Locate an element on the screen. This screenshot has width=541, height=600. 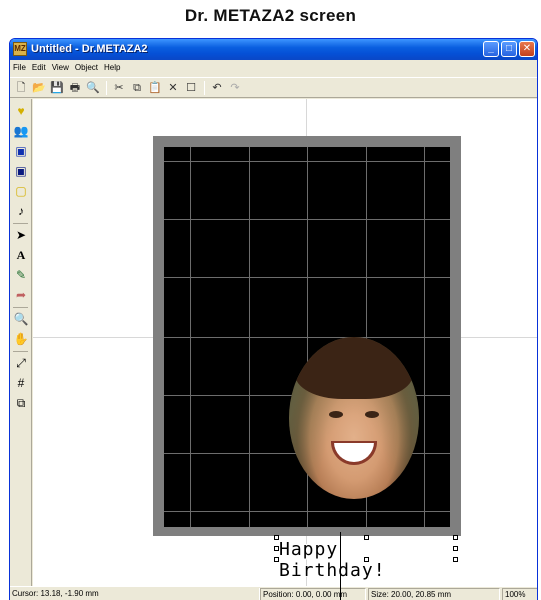
fit-icon: ⤢ is located at coordinates (21, 363).